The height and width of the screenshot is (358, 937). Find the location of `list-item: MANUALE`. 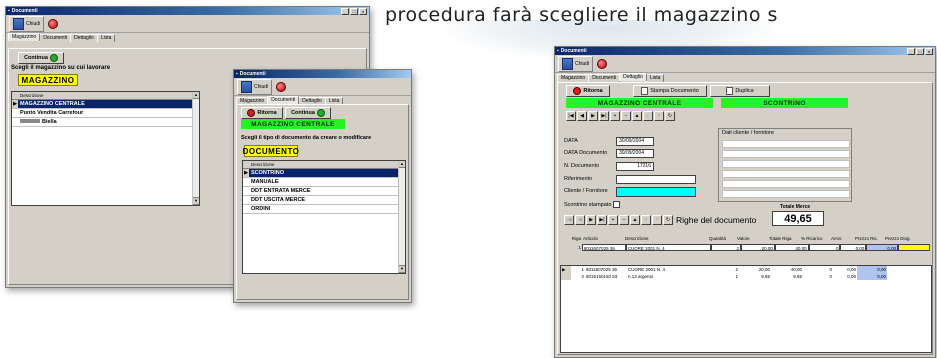

list-item: MANUALE is located at coordinates (324, 182).